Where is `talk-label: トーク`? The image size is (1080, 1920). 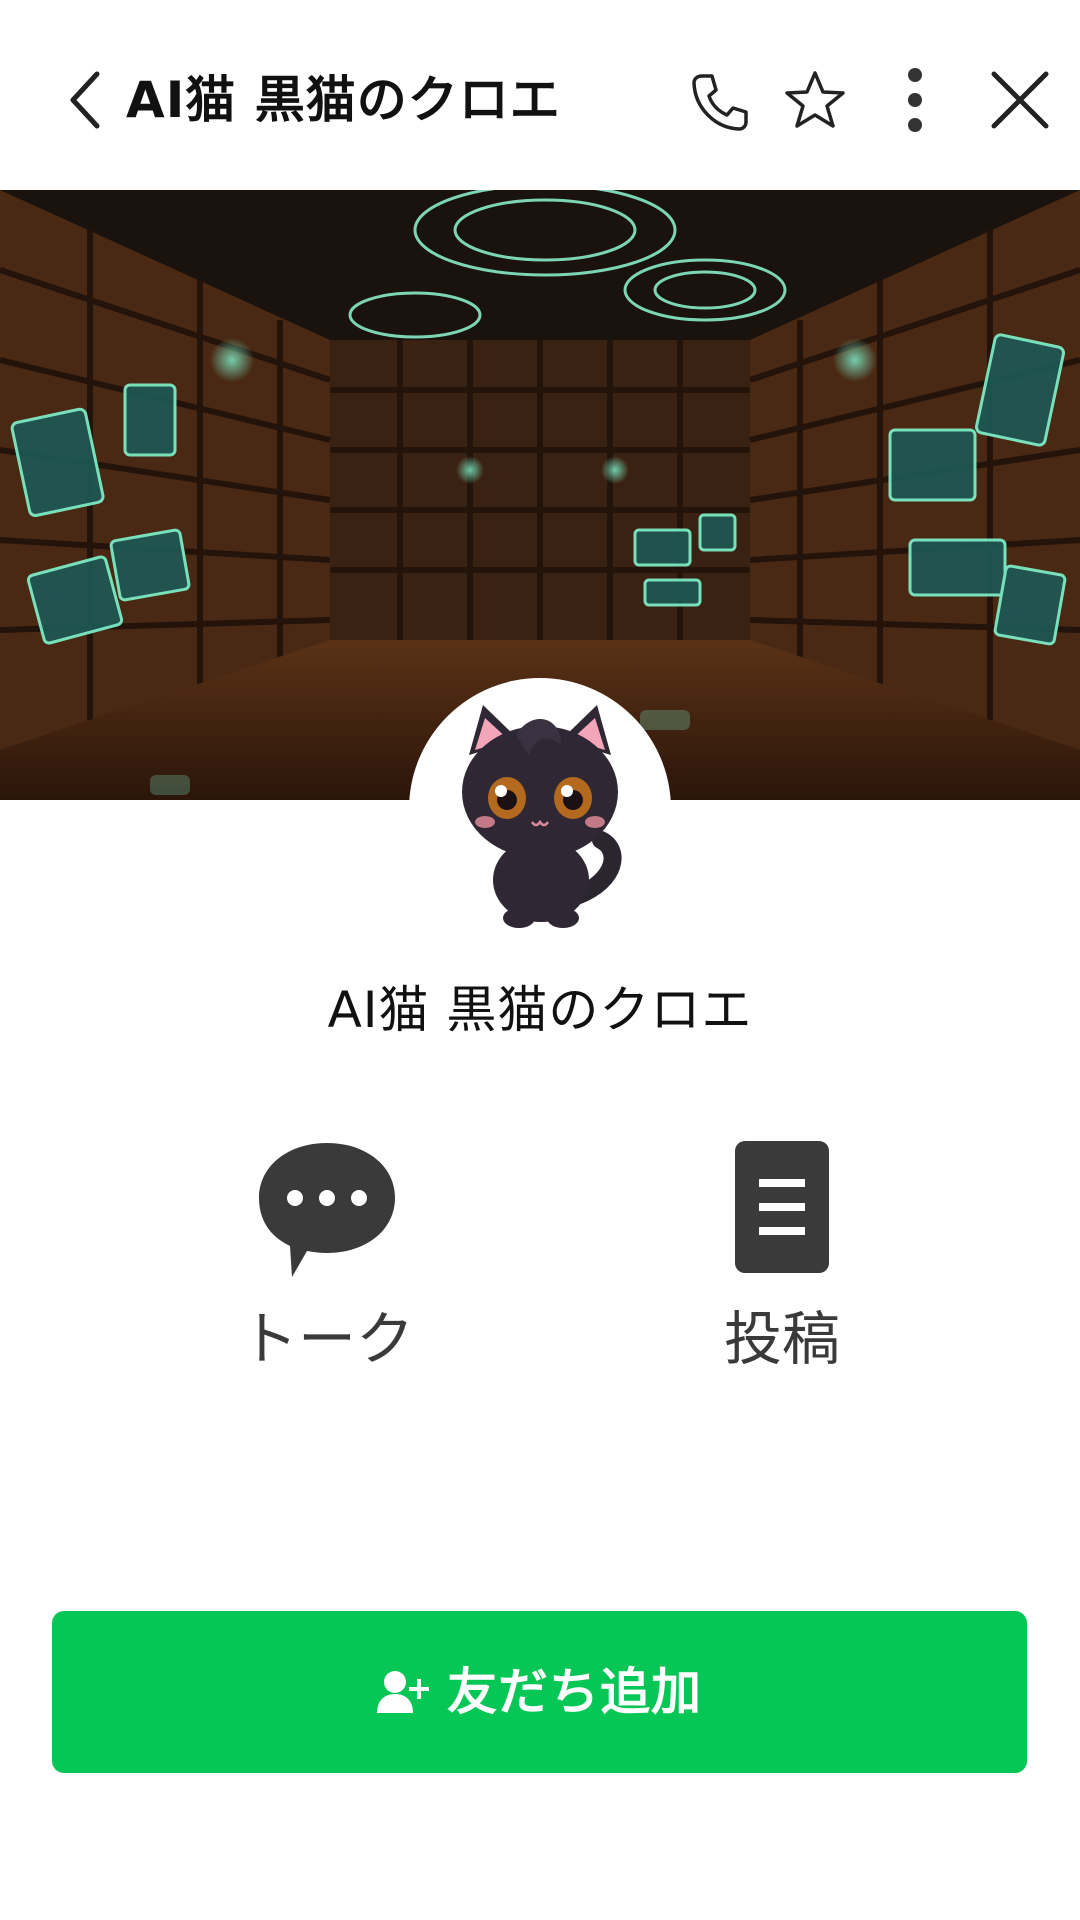 talk-label: トーク is located at coordinates (326, 1339).